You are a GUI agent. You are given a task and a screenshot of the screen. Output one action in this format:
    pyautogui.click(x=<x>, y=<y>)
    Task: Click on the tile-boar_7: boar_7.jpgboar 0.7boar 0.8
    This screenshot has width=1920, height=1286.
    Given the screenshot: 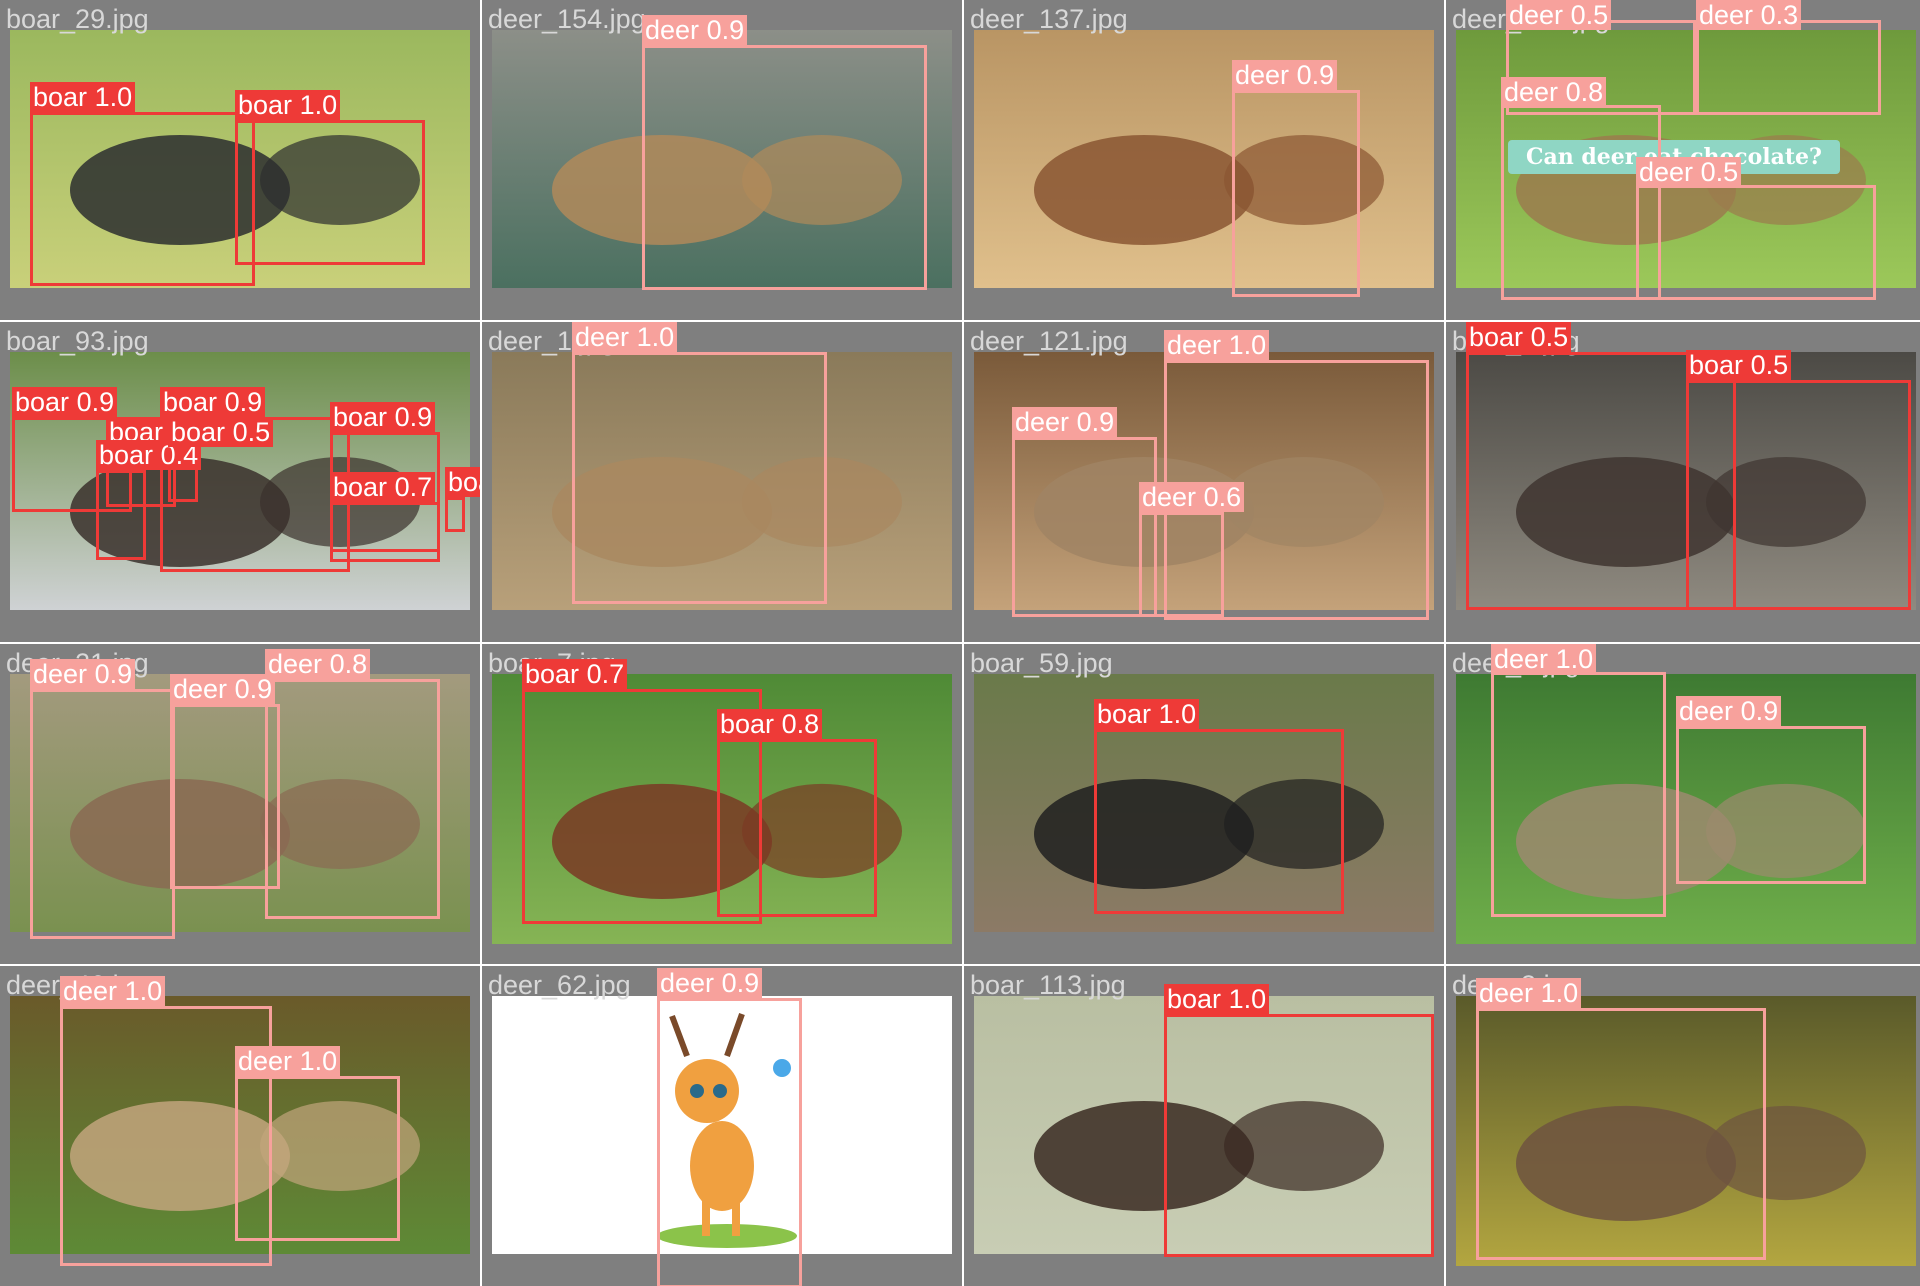 What is the action you would take?
    pyautogui.click(x=722, y=804)
    